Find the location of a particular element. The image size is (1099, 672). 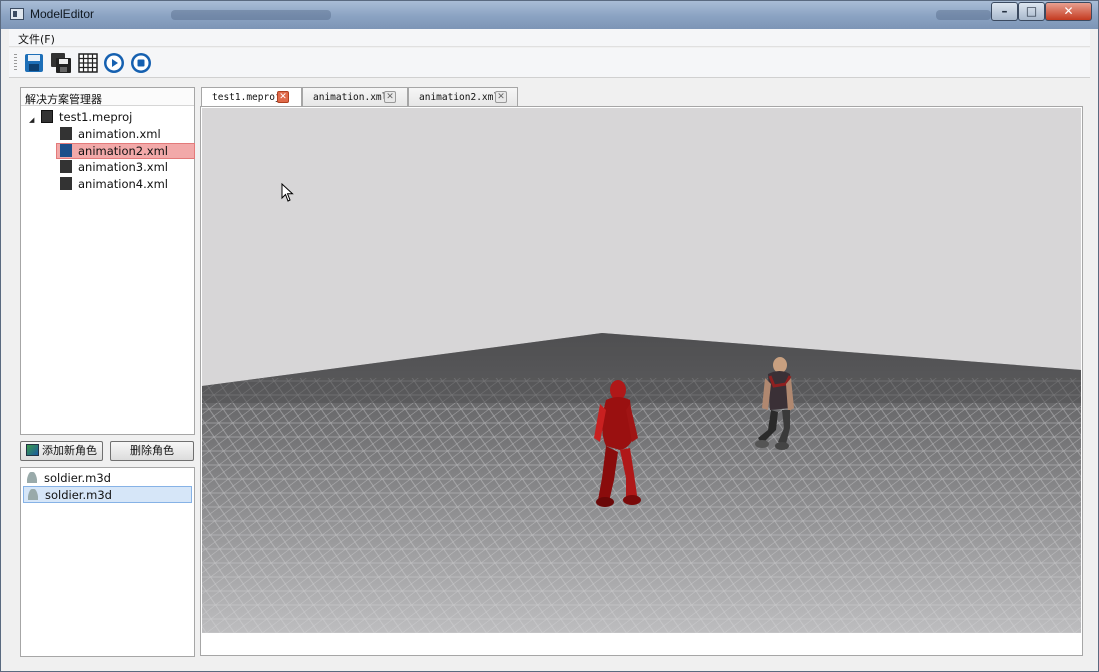

menu-file: 文件(F) is located at coordinates (36, 39).